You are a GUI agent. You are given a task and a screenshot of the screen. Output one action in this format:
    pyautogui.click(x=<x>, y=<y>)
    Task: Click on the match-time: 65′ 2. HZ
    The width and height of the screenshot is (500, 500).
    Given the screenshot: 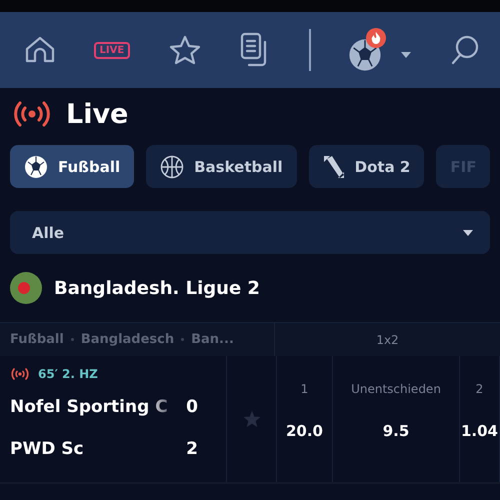 What is the action you would take?
    pyautogui.click(x=68, y=374)
    